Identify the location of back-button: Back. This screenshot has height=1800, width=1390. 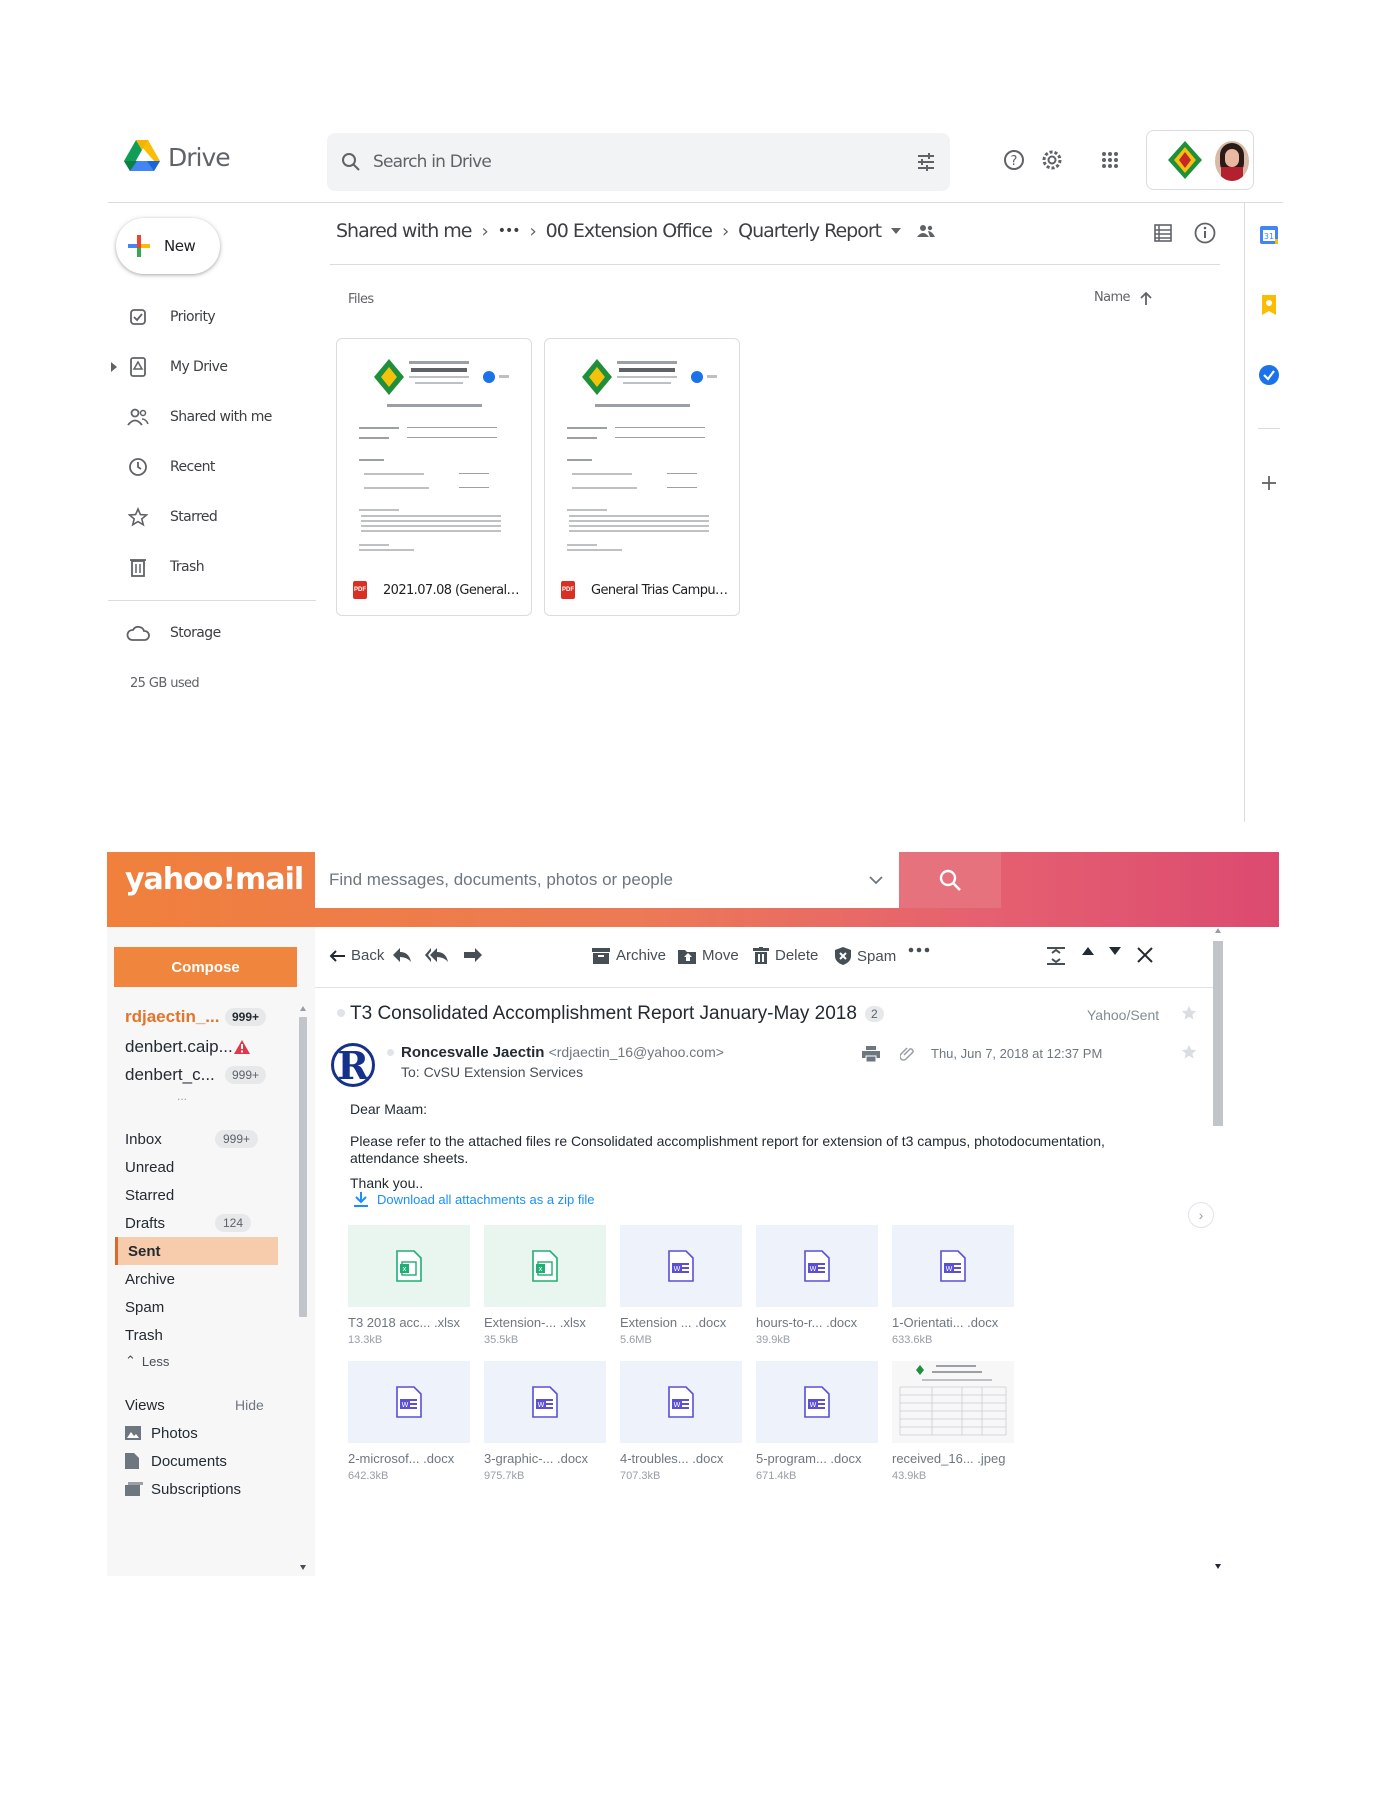
(356, 955).